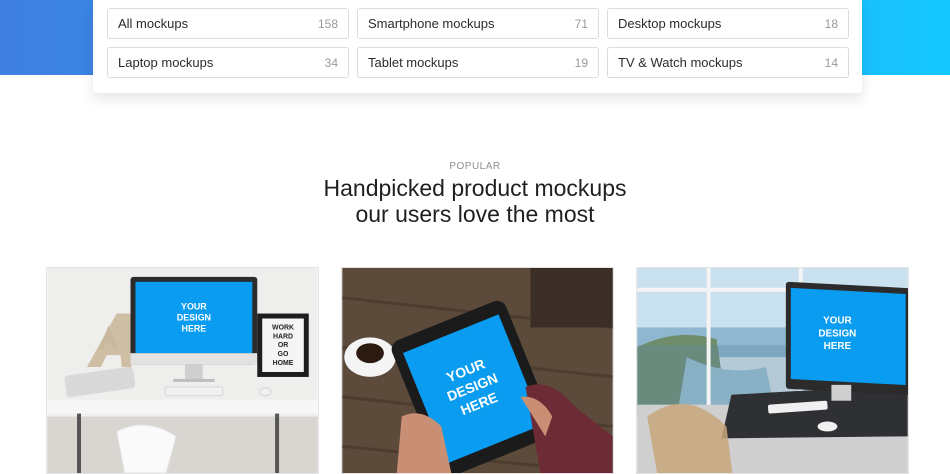 This screenshot has height=474, width=950. I want to click on category-desktop-mockups: Desktop mockups 18, so click(728, 23).